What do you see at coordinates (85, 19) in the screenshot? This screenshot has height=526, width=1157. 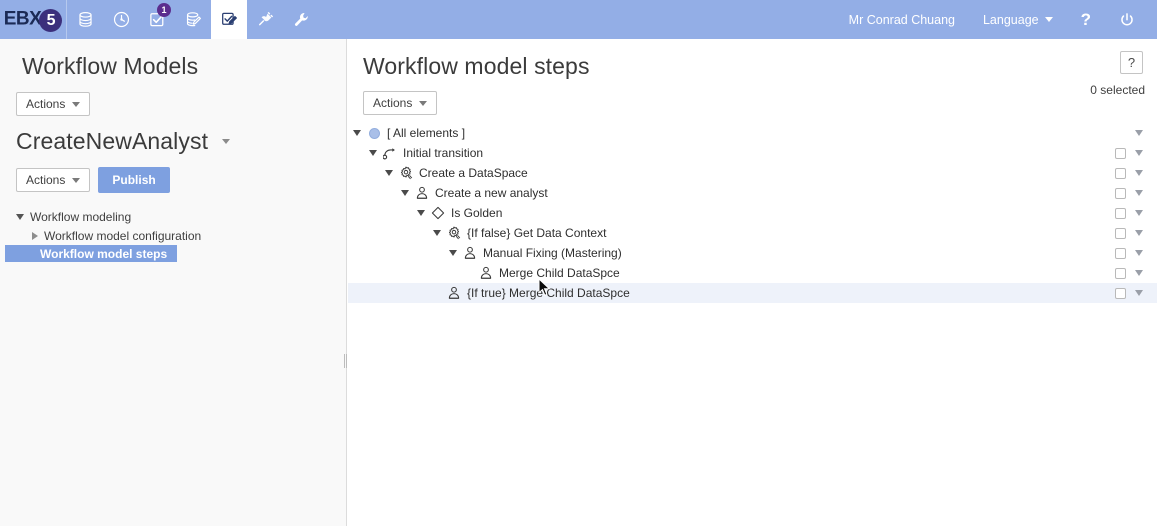 I see `nav-datasets-button` at bounding box center [85, 19].